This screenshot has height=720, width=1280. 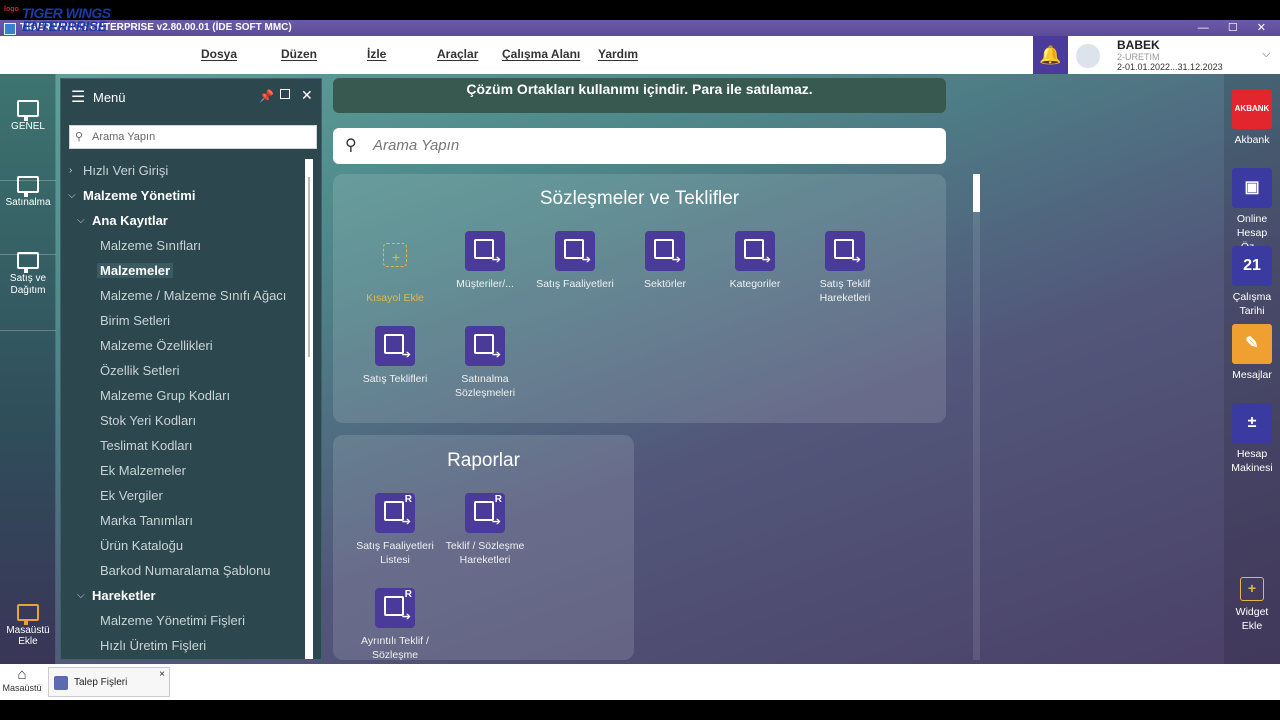 I want to click on card-title: Sözleşmeler ve Teklifler, so click(x=639, y=198).